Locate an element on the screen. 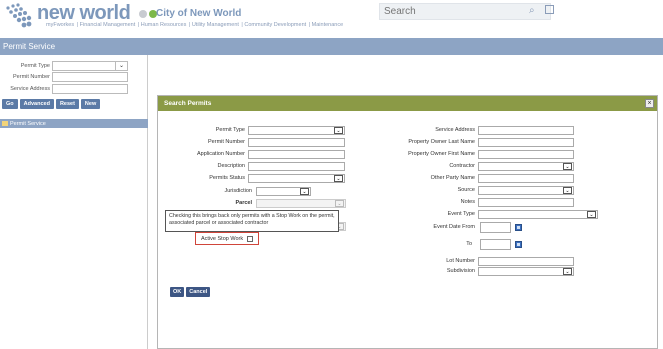  close-icon: × is located at coordinates (649, 103).